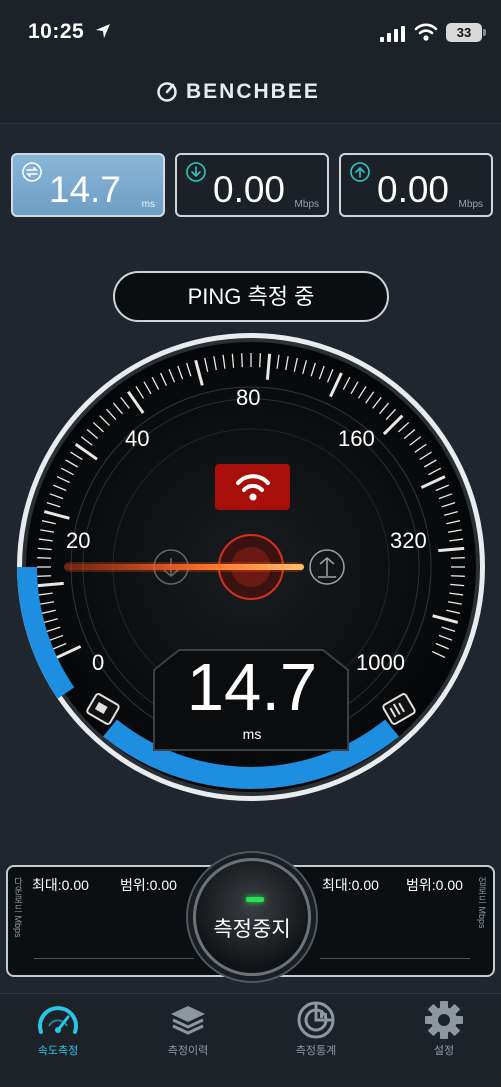 This screenshot has height=1087, width=501. Describe the element at coordinates (251, 296) in the screenshot. I see `measurement-status: PING 측정 중` at that location.